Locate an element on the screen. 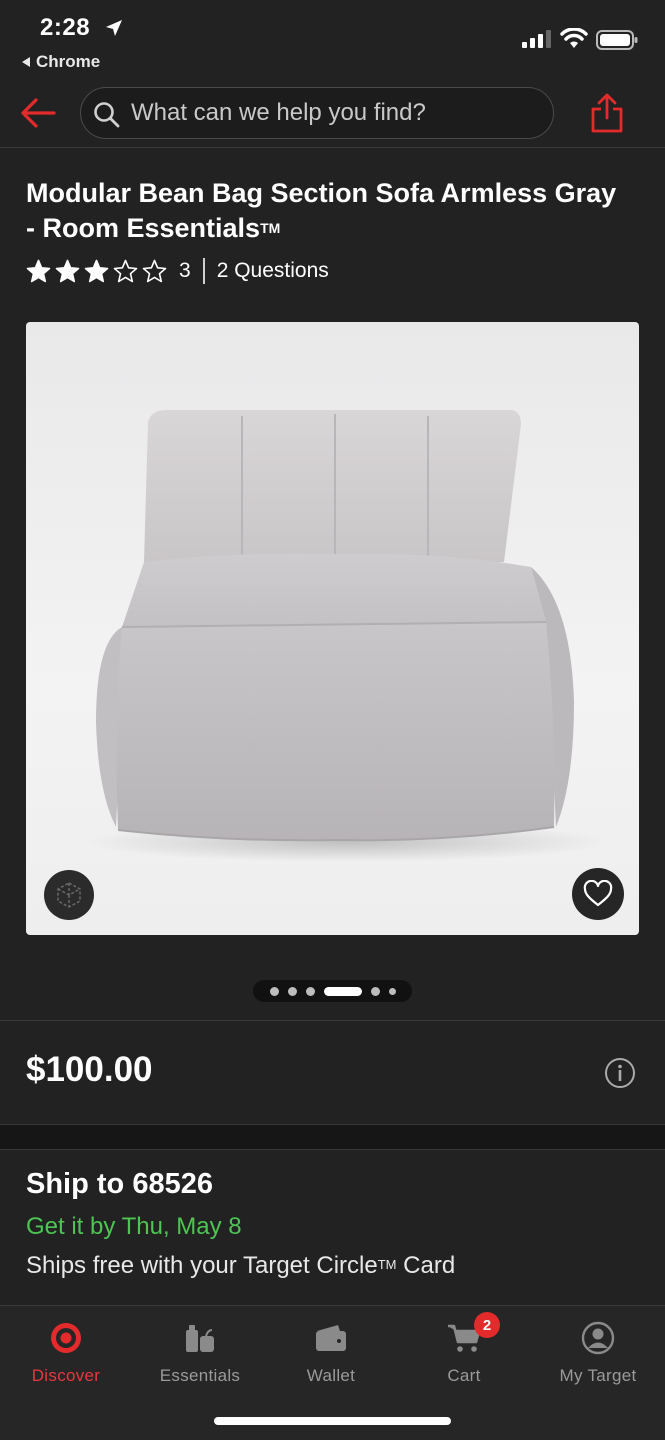  tab-label: Discover is located at coordinates (66, 1375).